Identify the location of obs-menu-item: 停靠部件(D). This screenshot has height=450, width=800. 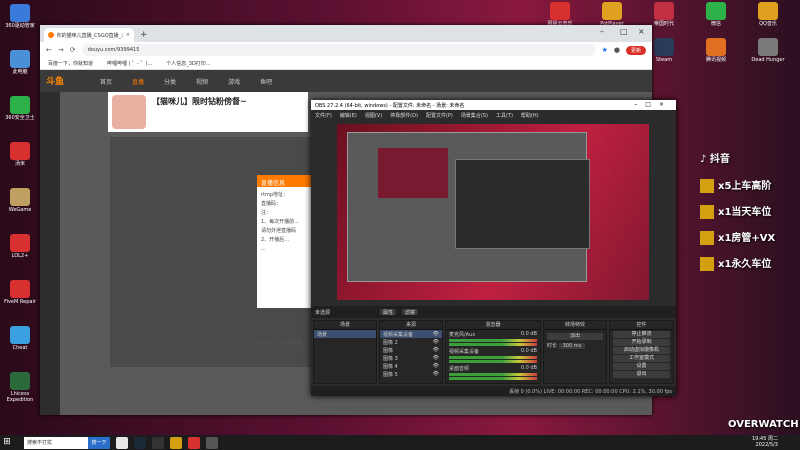
(404, 115).